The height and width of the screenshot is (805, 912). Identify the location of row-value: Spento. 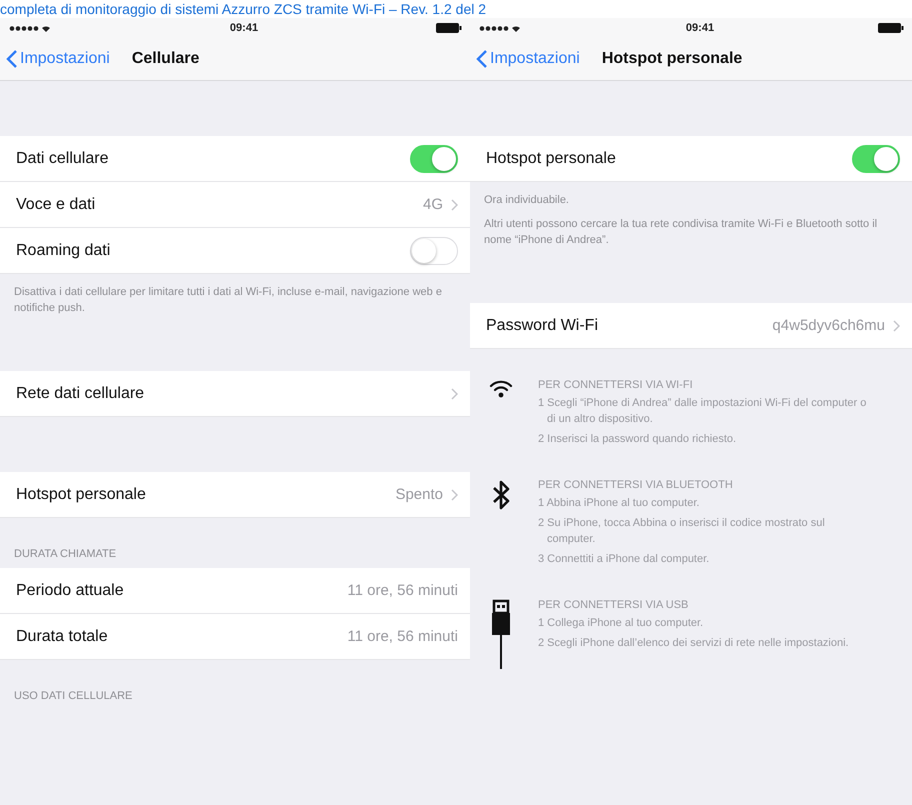
(419, 494).